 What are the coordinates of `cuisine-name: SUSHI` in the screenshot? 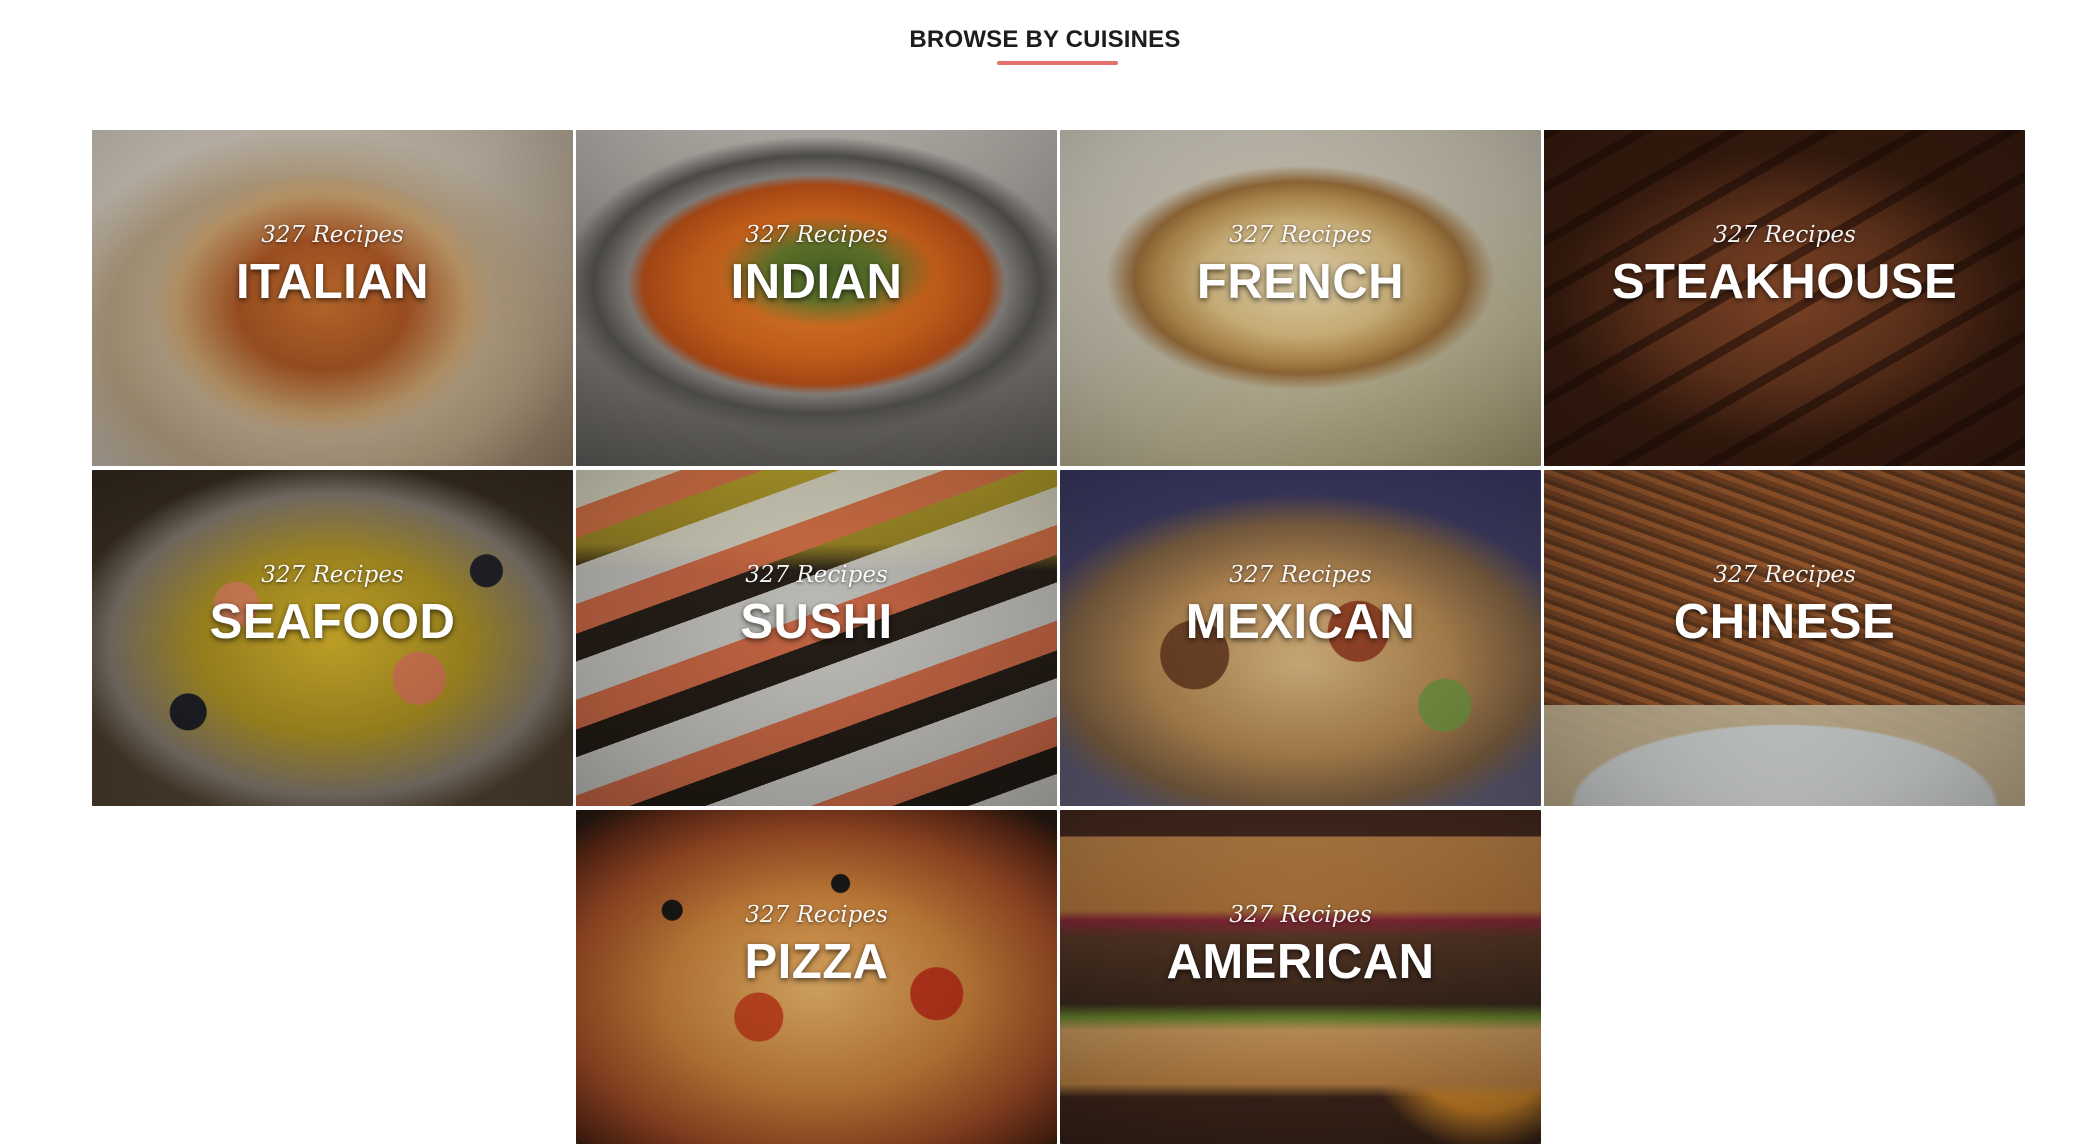 It's located at (816, 622).